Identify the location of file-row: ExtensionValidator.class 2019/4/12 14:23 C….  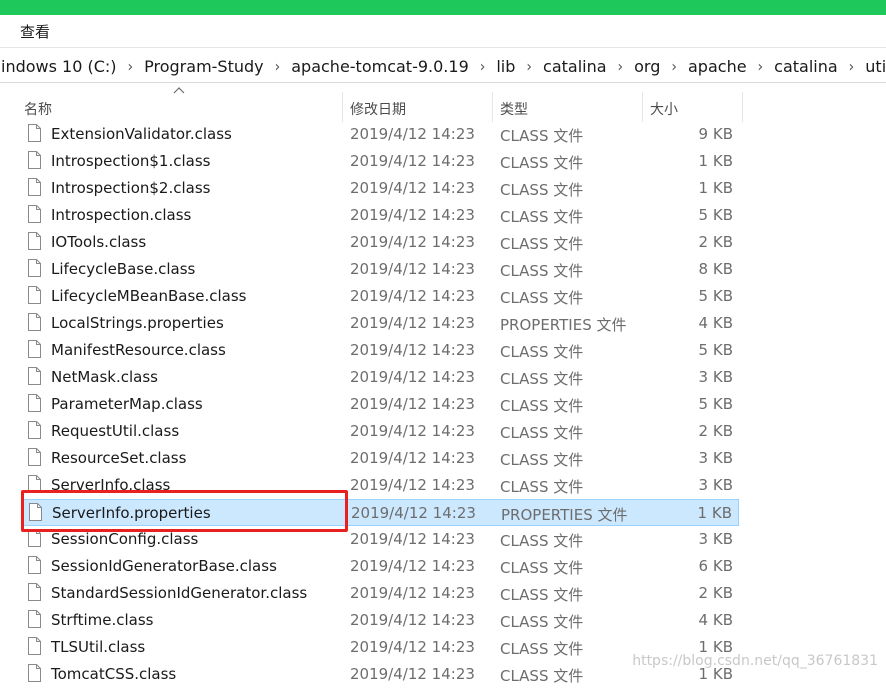
(380, 134).